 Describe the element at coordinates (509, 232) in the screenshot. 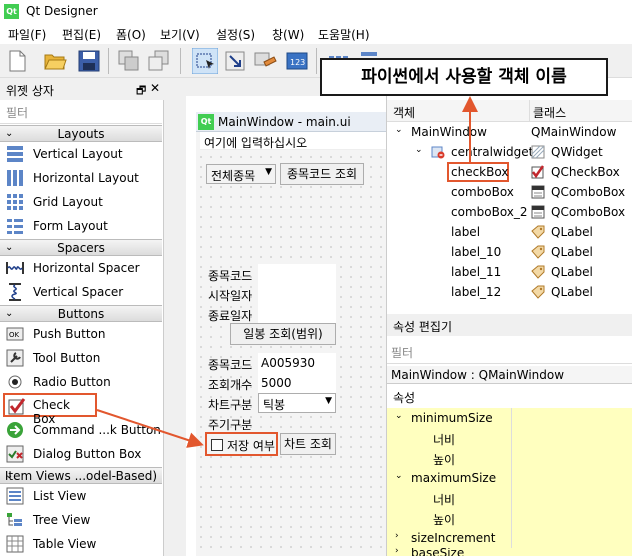

I see `tree-row-label: label QLabel` at that location.